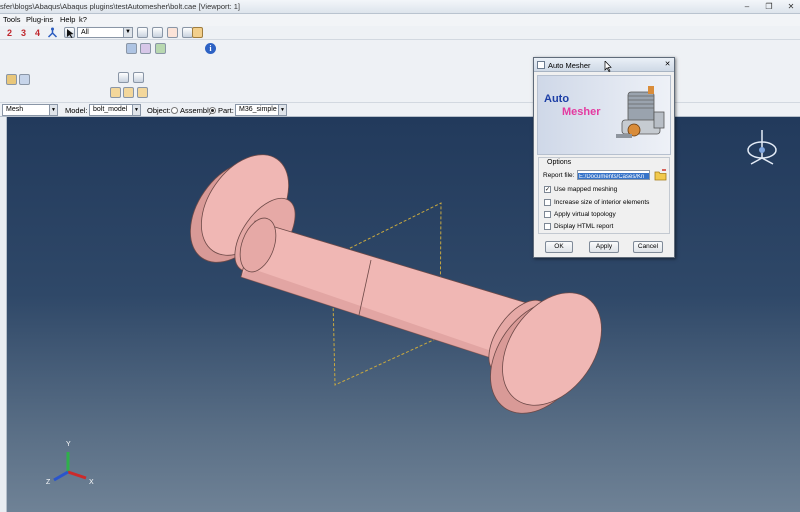 Image resolution: width=800 pixels, height=512 pixels. Describe the element at coordinates (660, 175) in the screenshot. I see `browse-folder-icon` at that location.